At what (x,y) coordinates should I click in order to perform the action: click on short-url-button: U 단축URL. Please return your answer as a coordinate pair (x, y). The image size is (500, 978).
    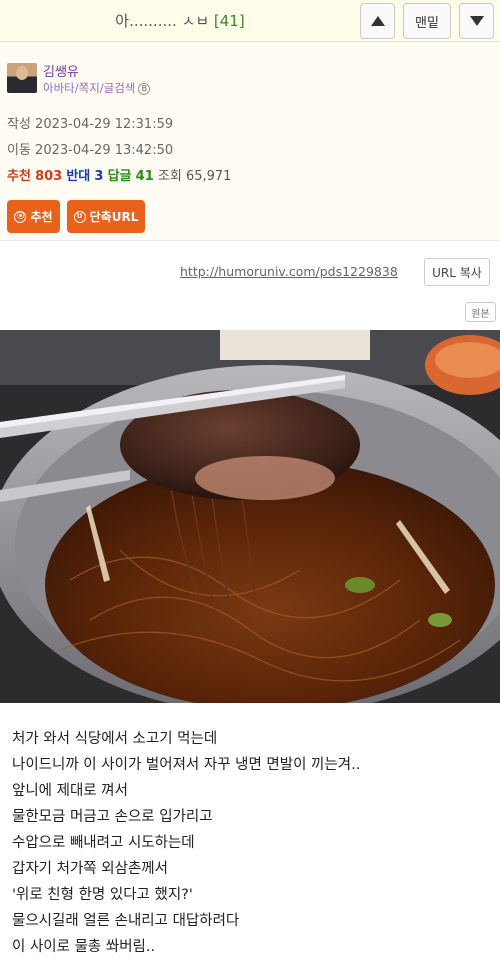
    Looking at the image, I should click on (106, 216).